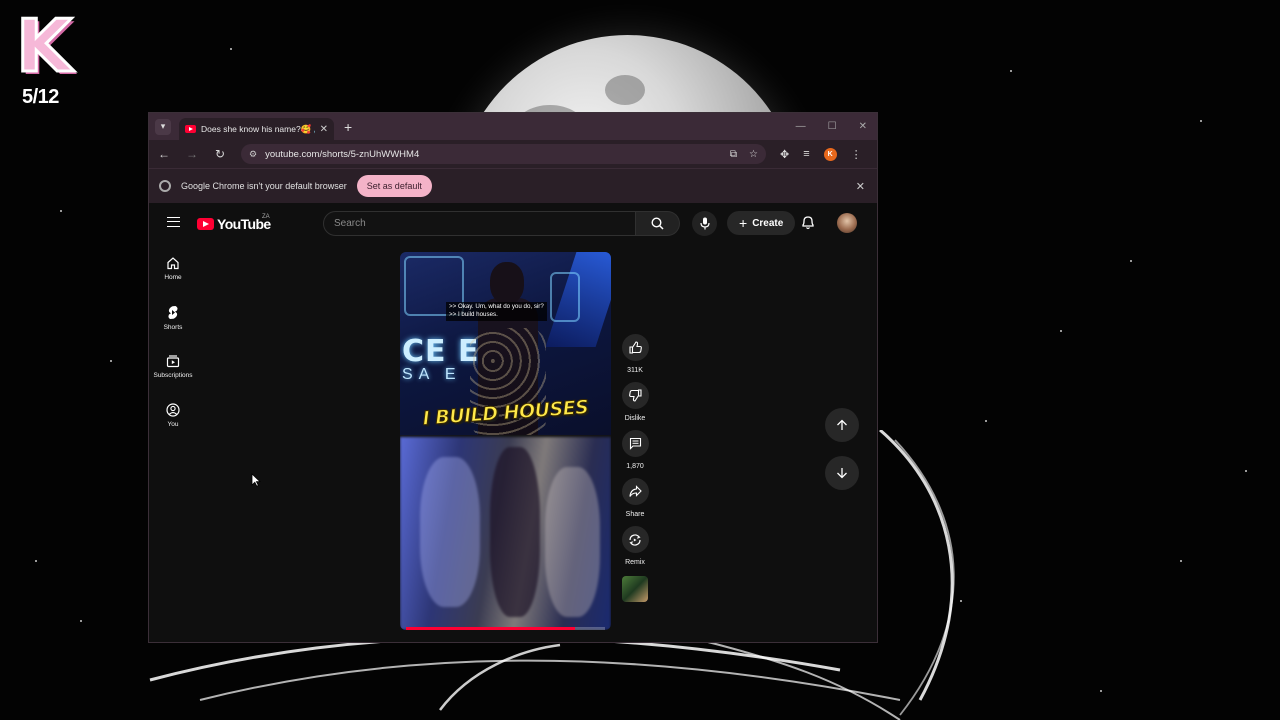  Describe the element at coordinates (635, 418) in the screenshot. I see `dislike-label: Dislike` at that location.